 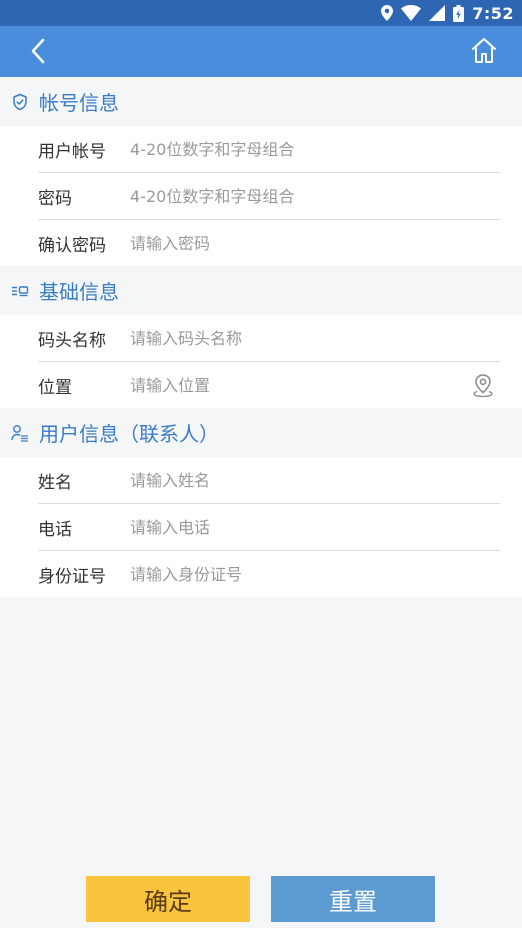 What do you see at coordinates (315, 574) in the screenshot?
I see `id-number-input` at bounding box center [315, 574].